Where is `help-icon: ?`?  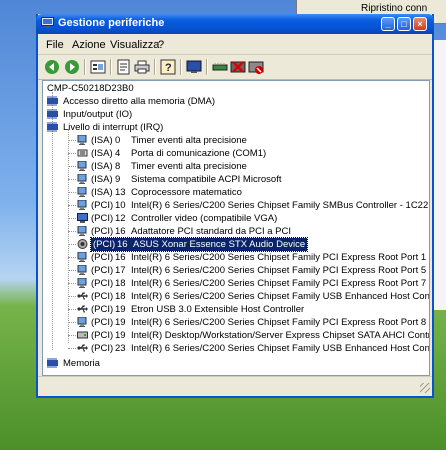
help-icon: ? is located at coordinates (168, 67).